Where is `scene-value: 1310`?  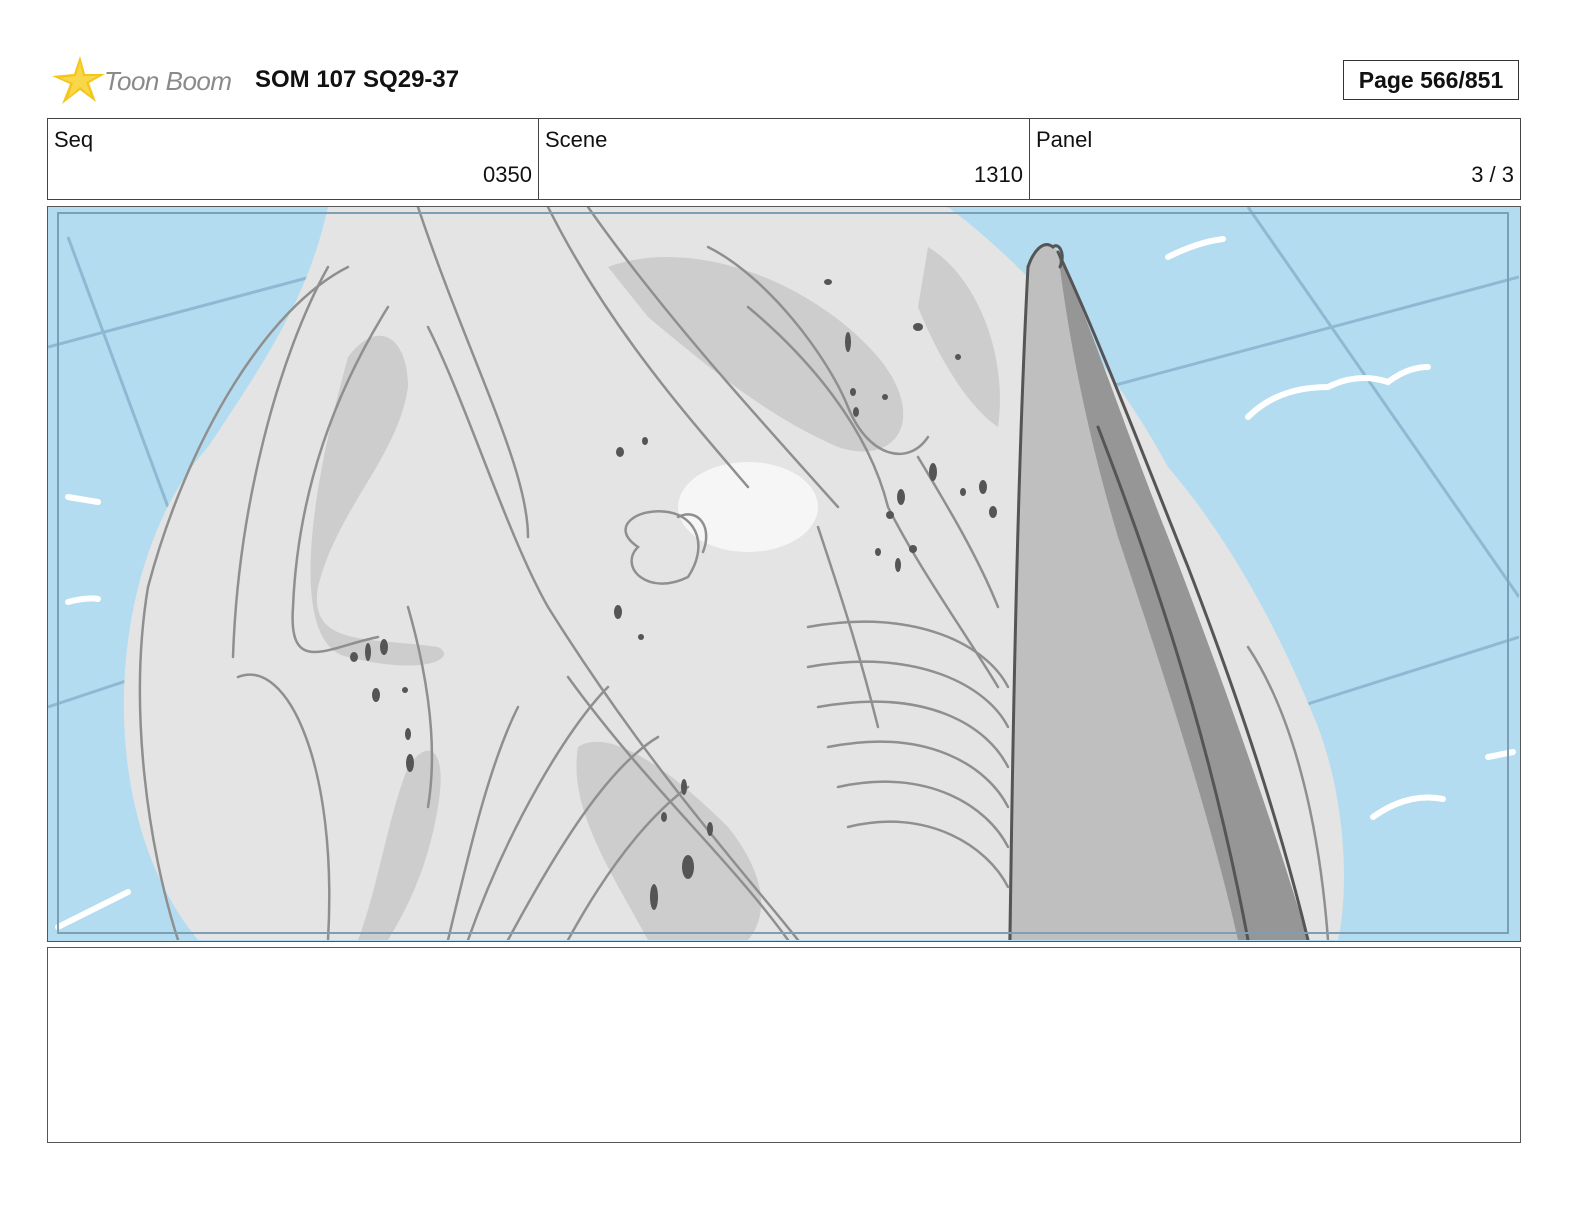
scene-value: 1310 is located at coordinates (998, 174).